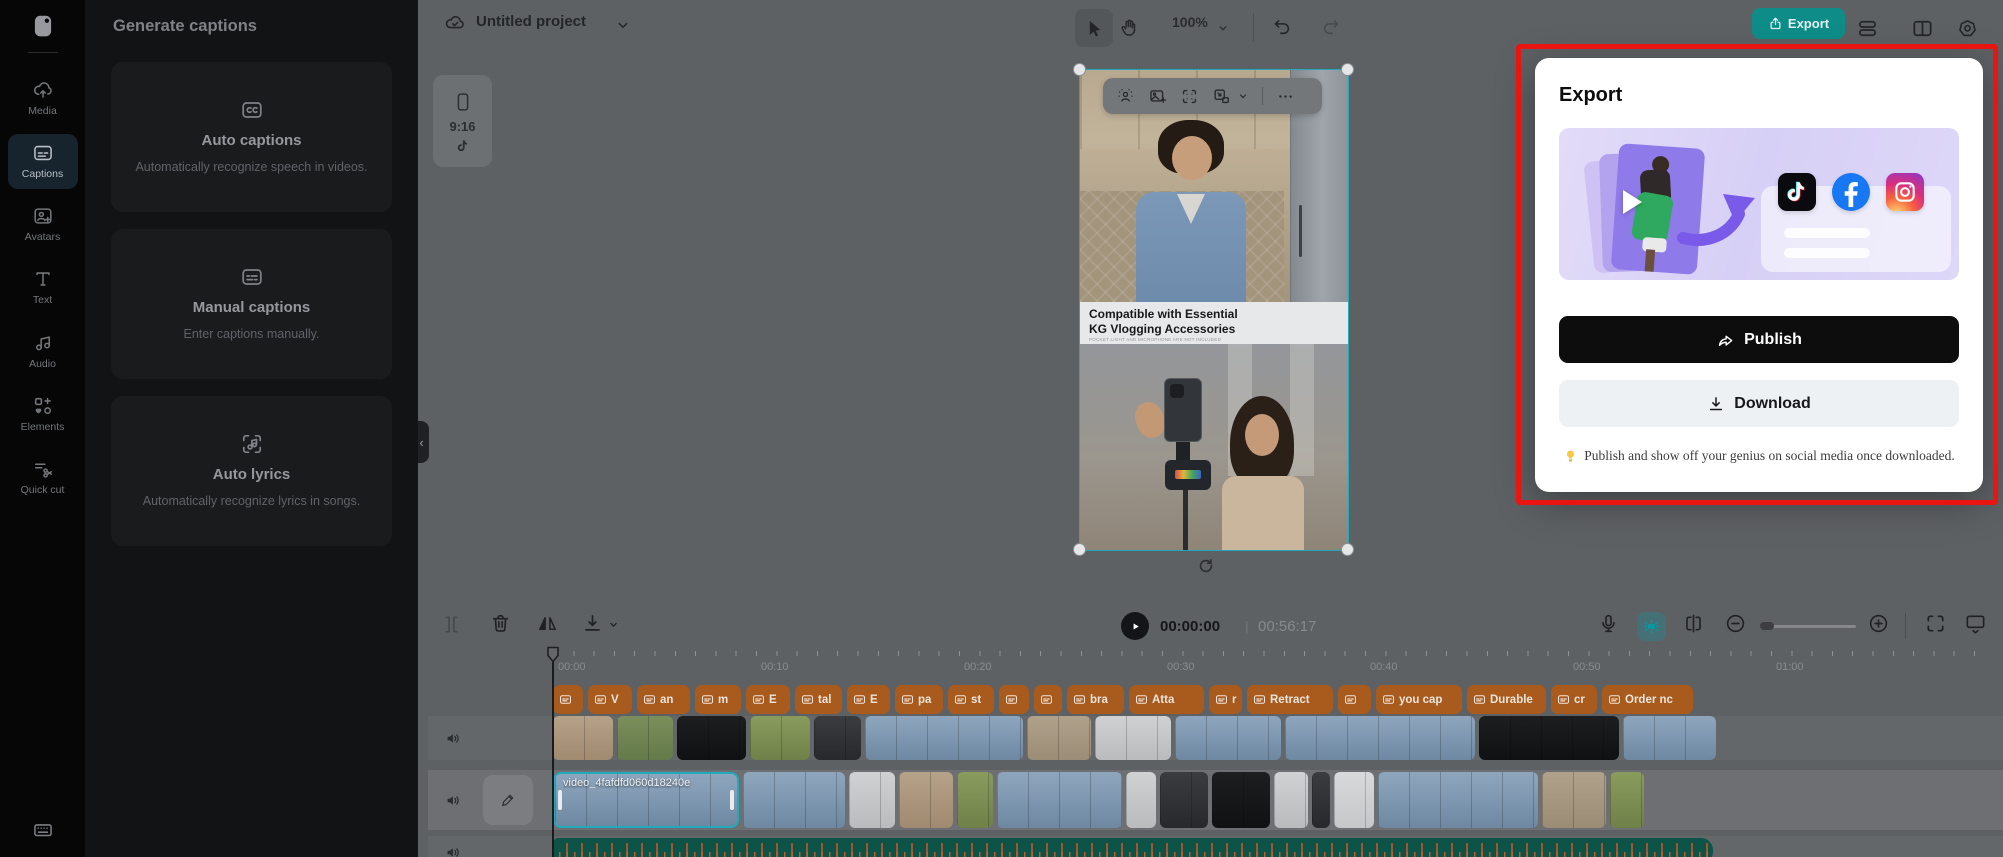  Describe the element at coordinates (1759, 403) in the screenshot. I see `download-button: Download` at that location.